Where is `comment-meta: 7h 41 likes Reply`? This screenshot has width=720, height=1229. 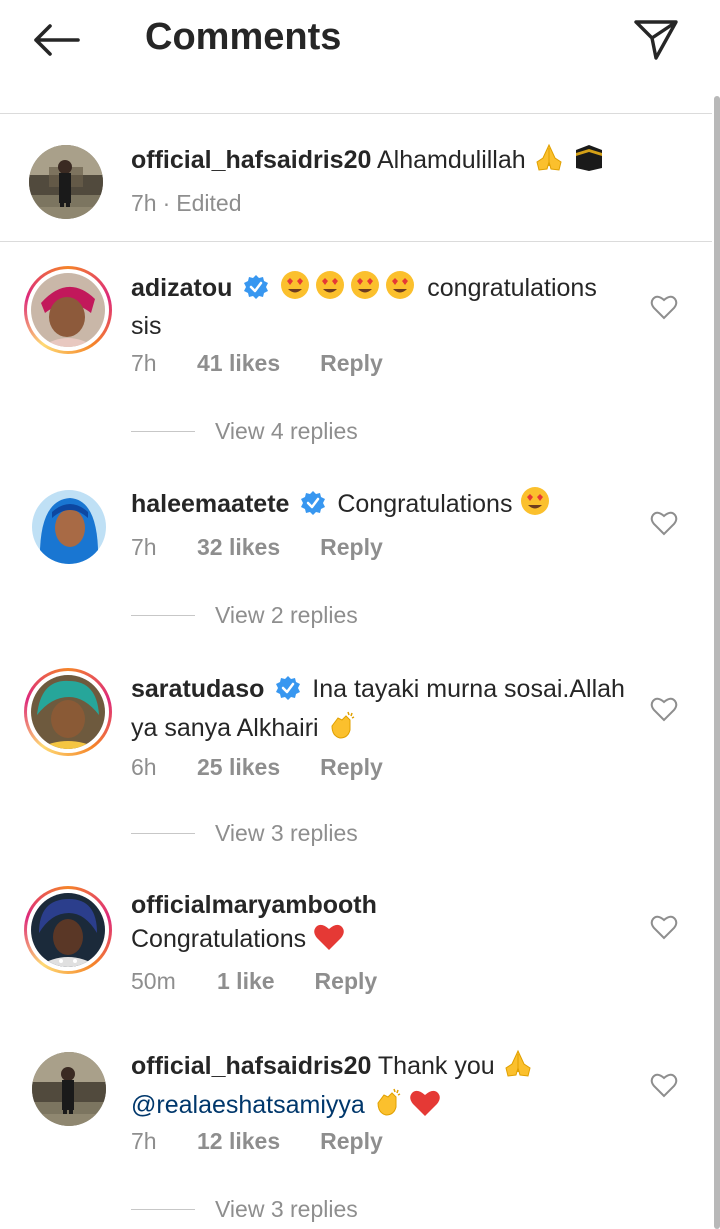 comment-meta: 7h 41 likes Reply is located at coordinates (257, 363).